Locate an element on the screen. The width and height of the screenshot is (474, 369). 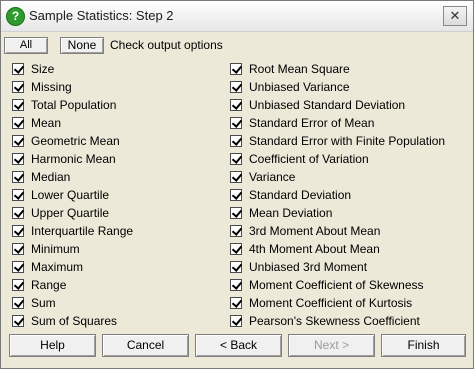
check-output-options-label: Check output options is located at coordinates (166, 45).